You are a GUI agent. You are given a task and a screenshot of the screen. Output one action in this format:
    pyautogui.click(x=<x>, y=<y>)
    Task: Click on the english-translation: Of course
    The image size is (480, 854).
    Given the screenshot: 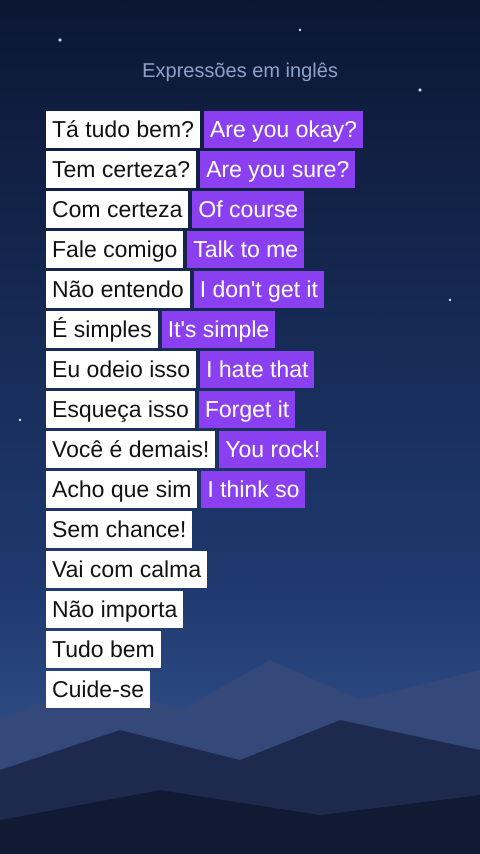 What is the action you would take?
    pyautogui.click(x=248, y=209)
    